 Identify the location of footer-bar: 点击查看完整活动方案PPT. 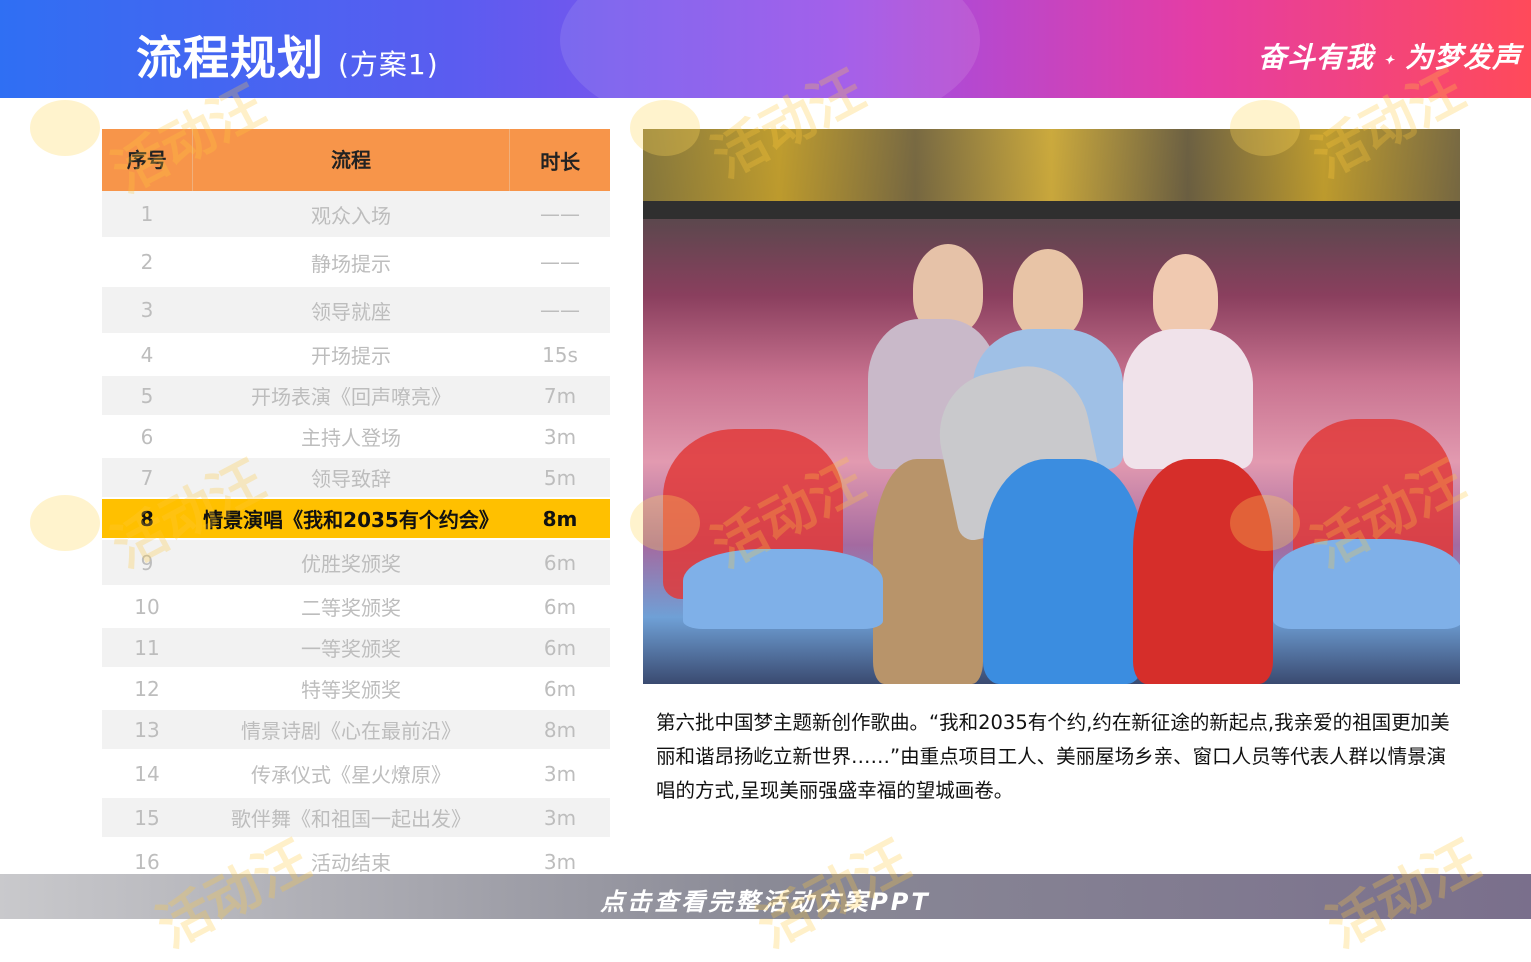
(765, 896).